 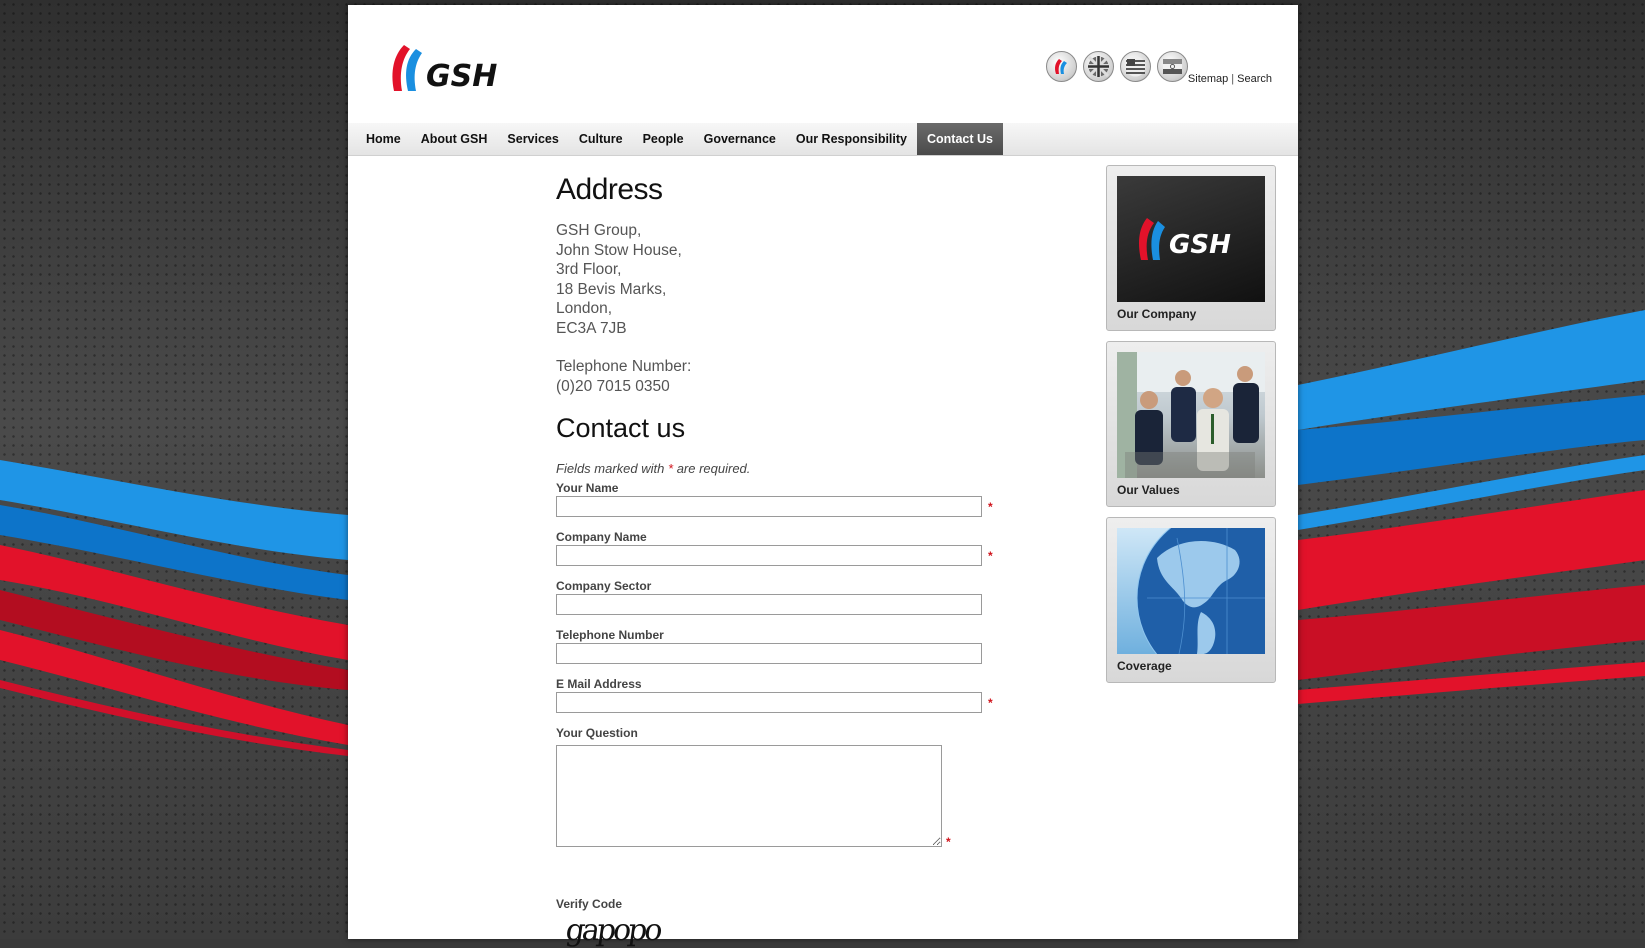 What do you see at coordinates (1157, 314) in the screenshot?
I see `sidebar-card-caption: Our Company` at bounding box center [1157, 314].